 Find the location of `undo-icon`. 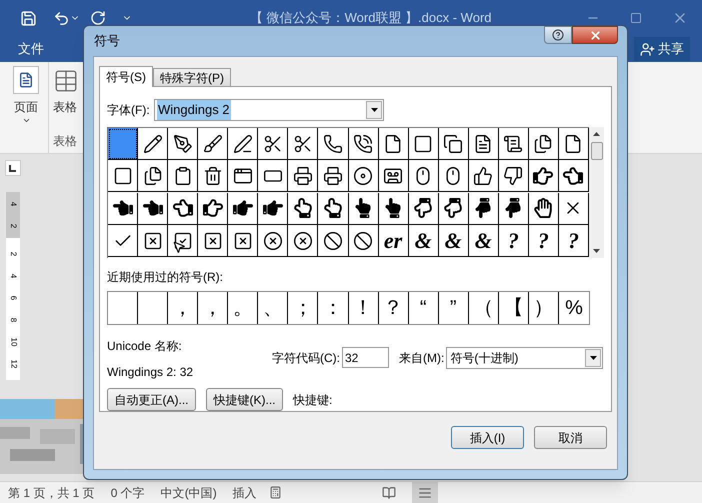

undo-icon is located at coordinates (61, 18).